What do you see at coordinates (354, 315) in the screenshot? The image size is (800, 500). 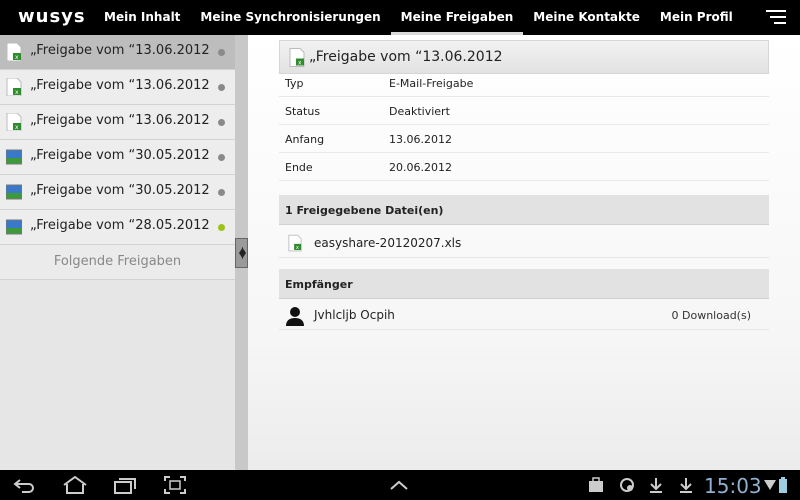 I see `recipient-name: Jvhlcljb Ocpih` at bounding box center [354, 315].